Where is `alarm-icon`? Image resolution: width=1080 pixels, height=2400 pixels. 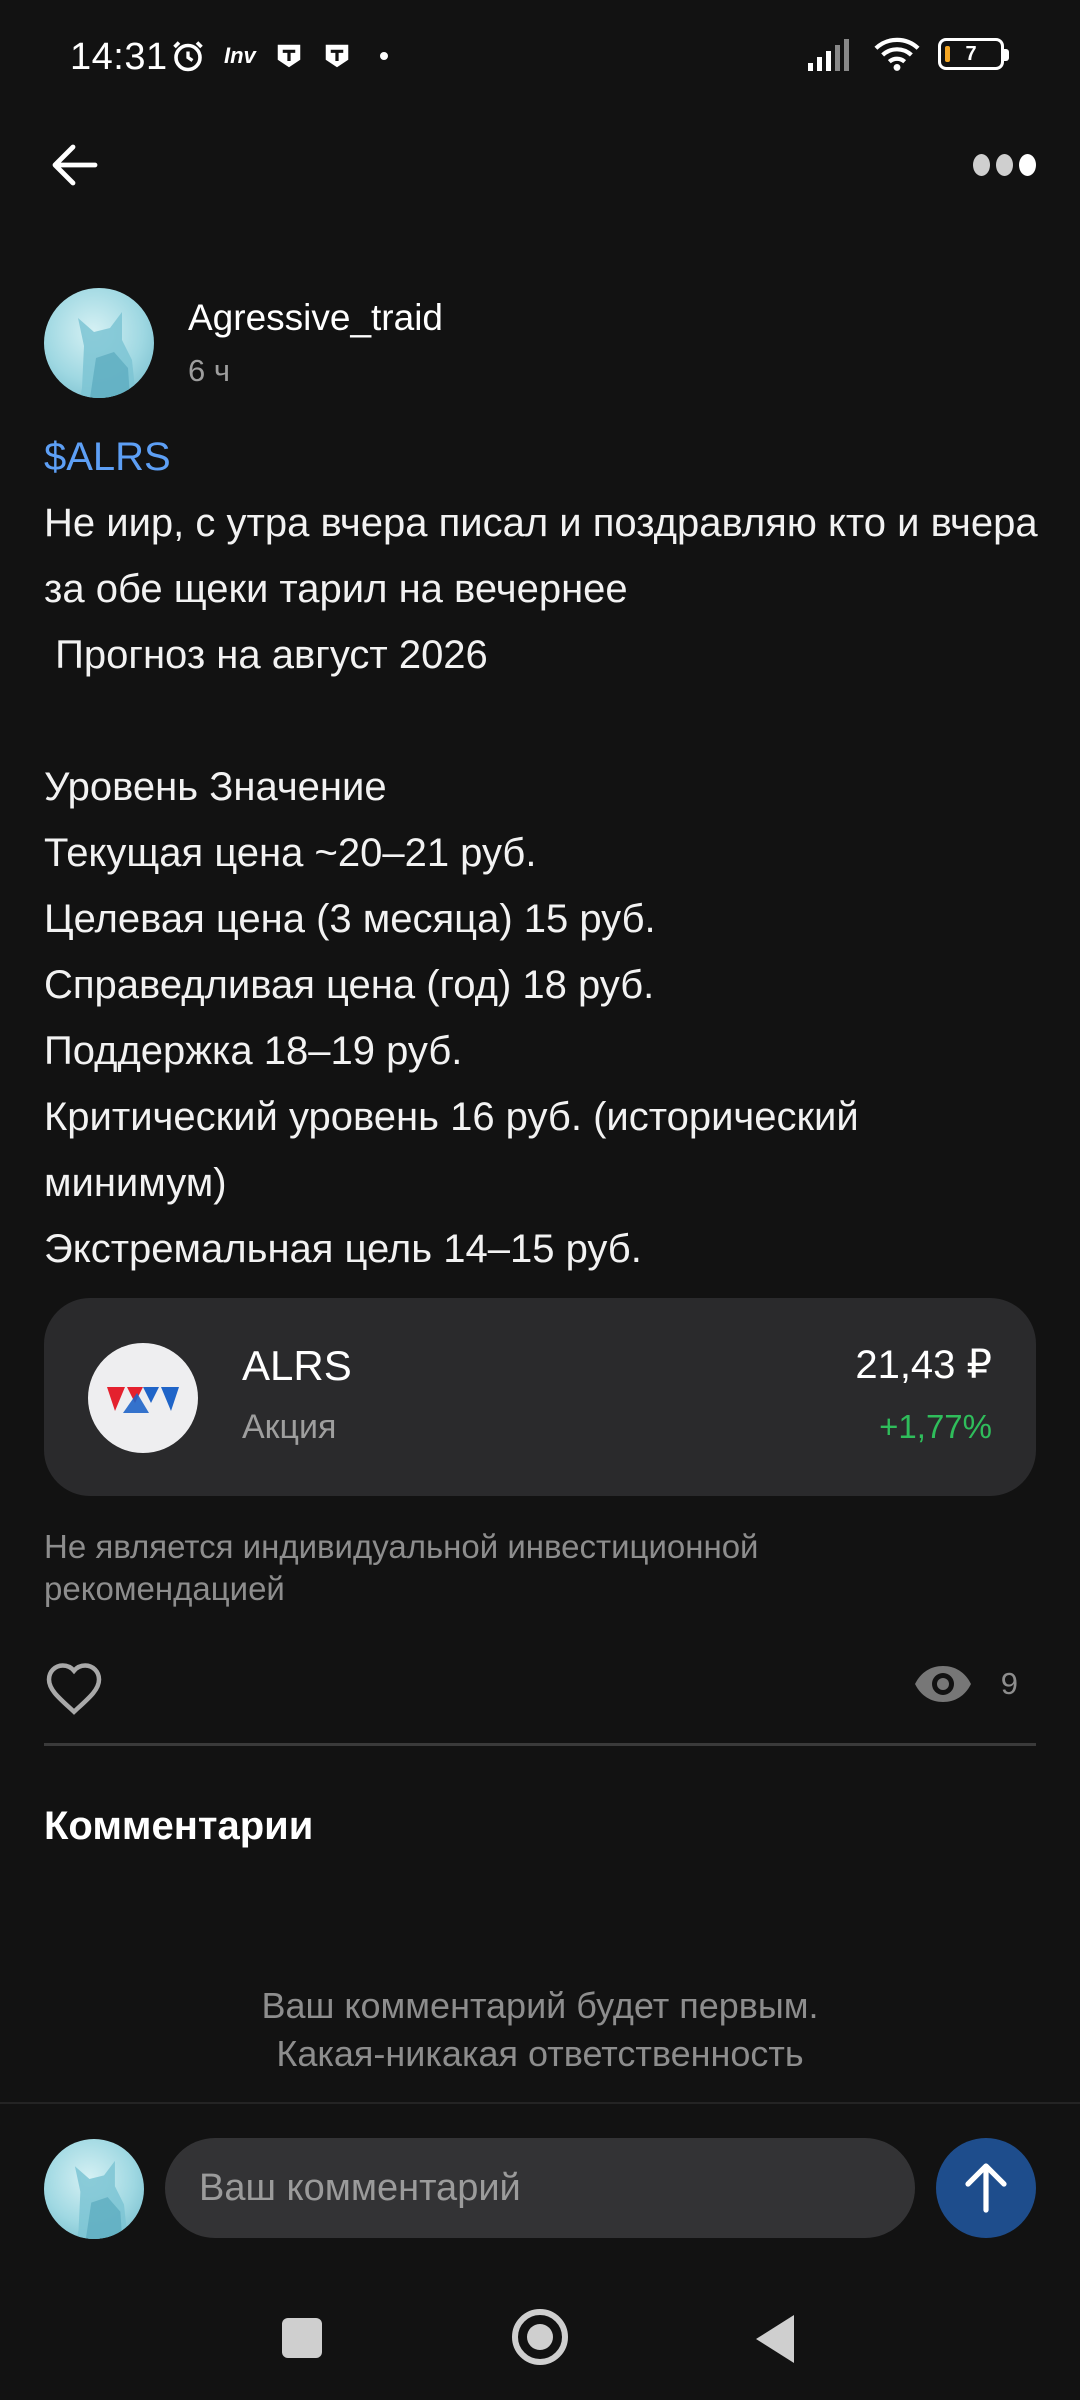 alarm-icon is located at coordinates (188, 56).